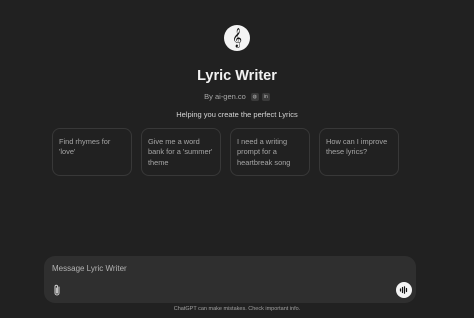 The height and width of the screenshot is (318, 474). Describe the element at coordinates (265, 96) in the screenshot. I see `linkedin-icon: in` at that location.